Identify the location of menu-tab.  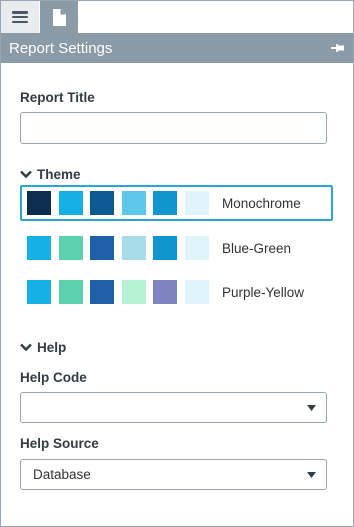
(20, 17).